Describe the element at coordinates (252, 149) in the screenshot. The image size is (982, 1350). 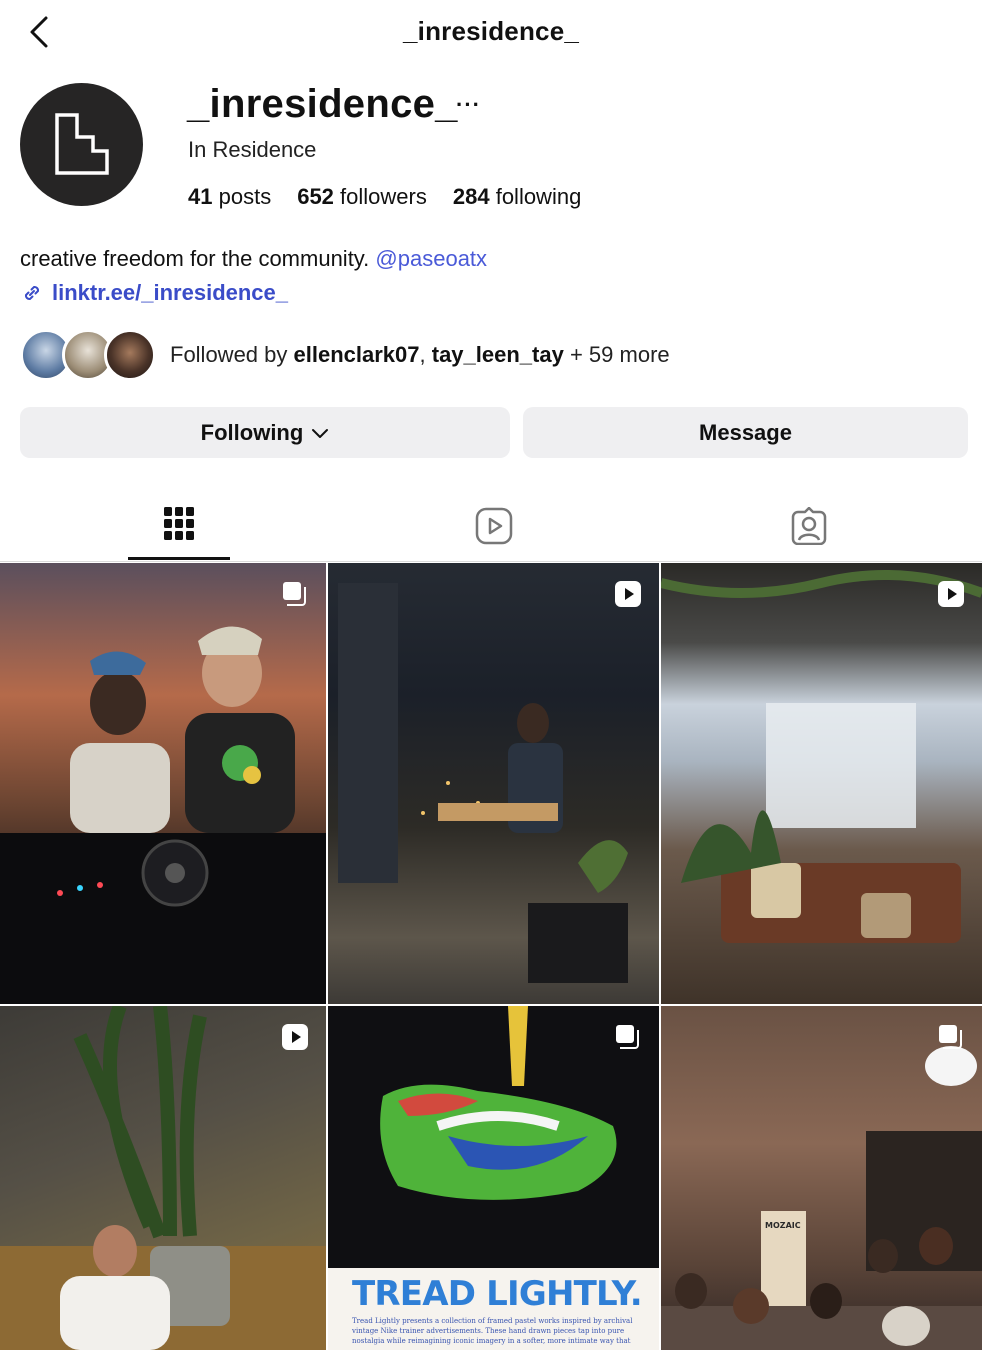
I see `profile-display-name: In Residence` at that location.